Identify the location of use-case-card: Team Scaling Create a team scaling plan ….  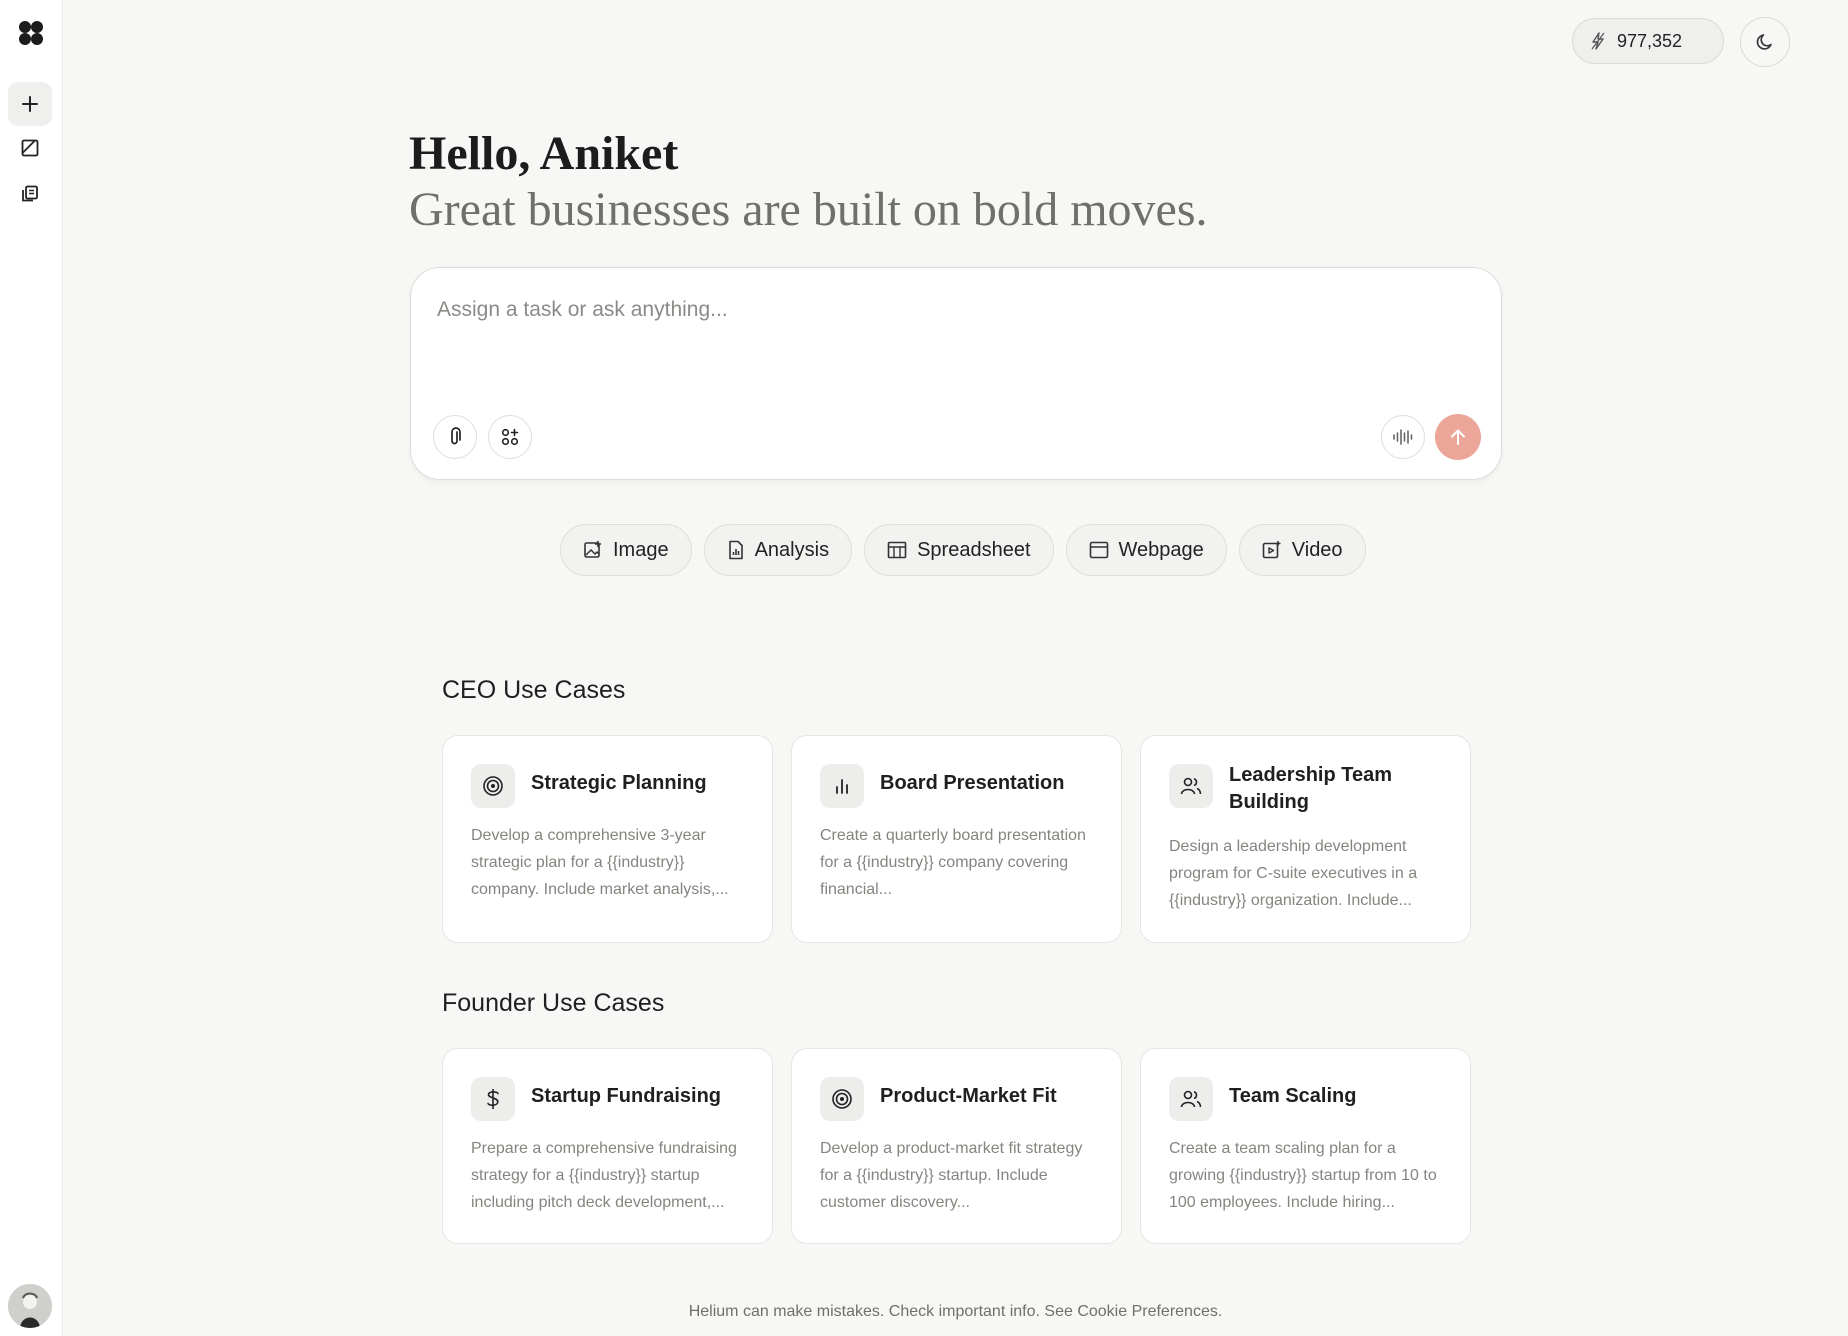
(1305, 1146).